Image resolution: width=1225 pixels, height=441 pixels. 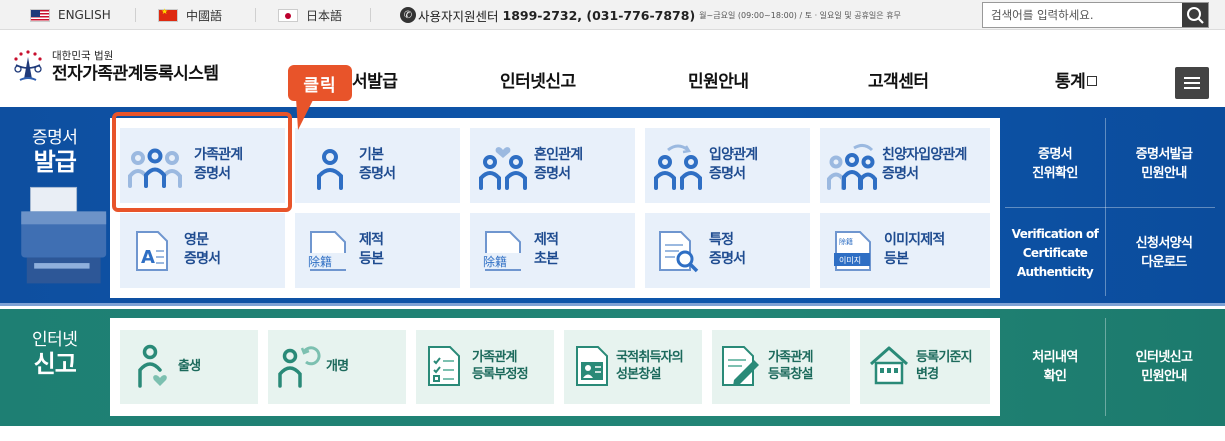 What do you see at coordinates (375, 79) in the screenshot?
I see `nav-certificate: 서발급` at bounding box center [375, 79].